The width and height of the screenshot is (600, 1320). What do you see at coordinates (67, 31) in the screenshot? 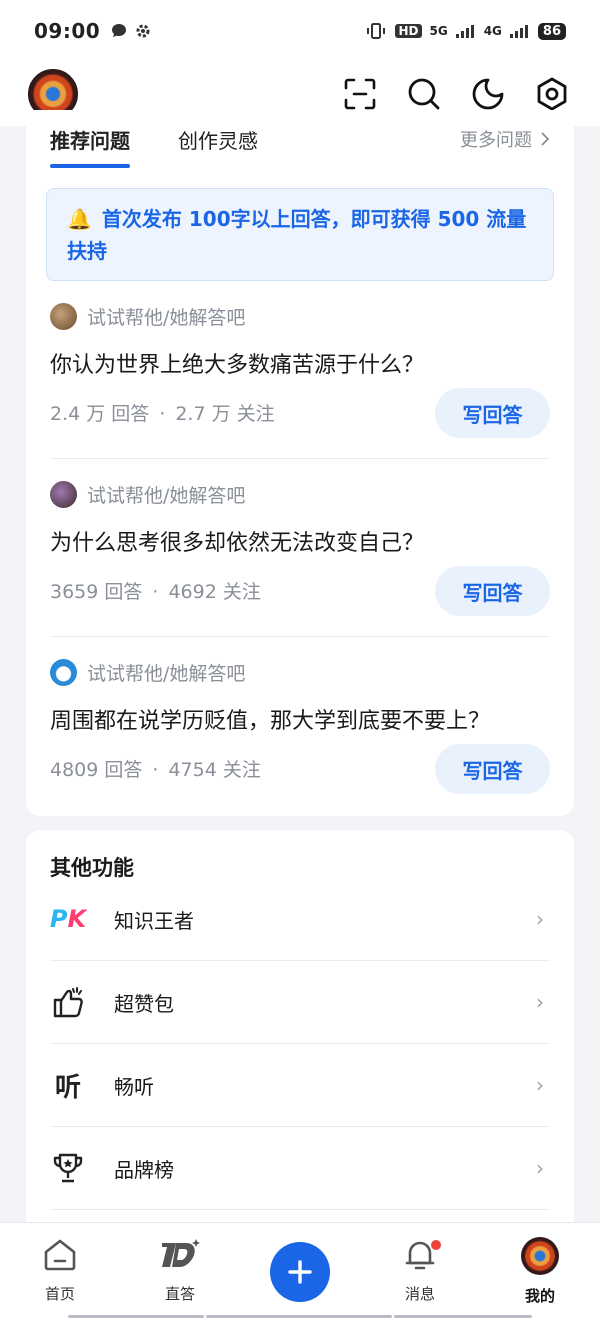
I see `status-time: 09:00` at bounding box center [67, 31].